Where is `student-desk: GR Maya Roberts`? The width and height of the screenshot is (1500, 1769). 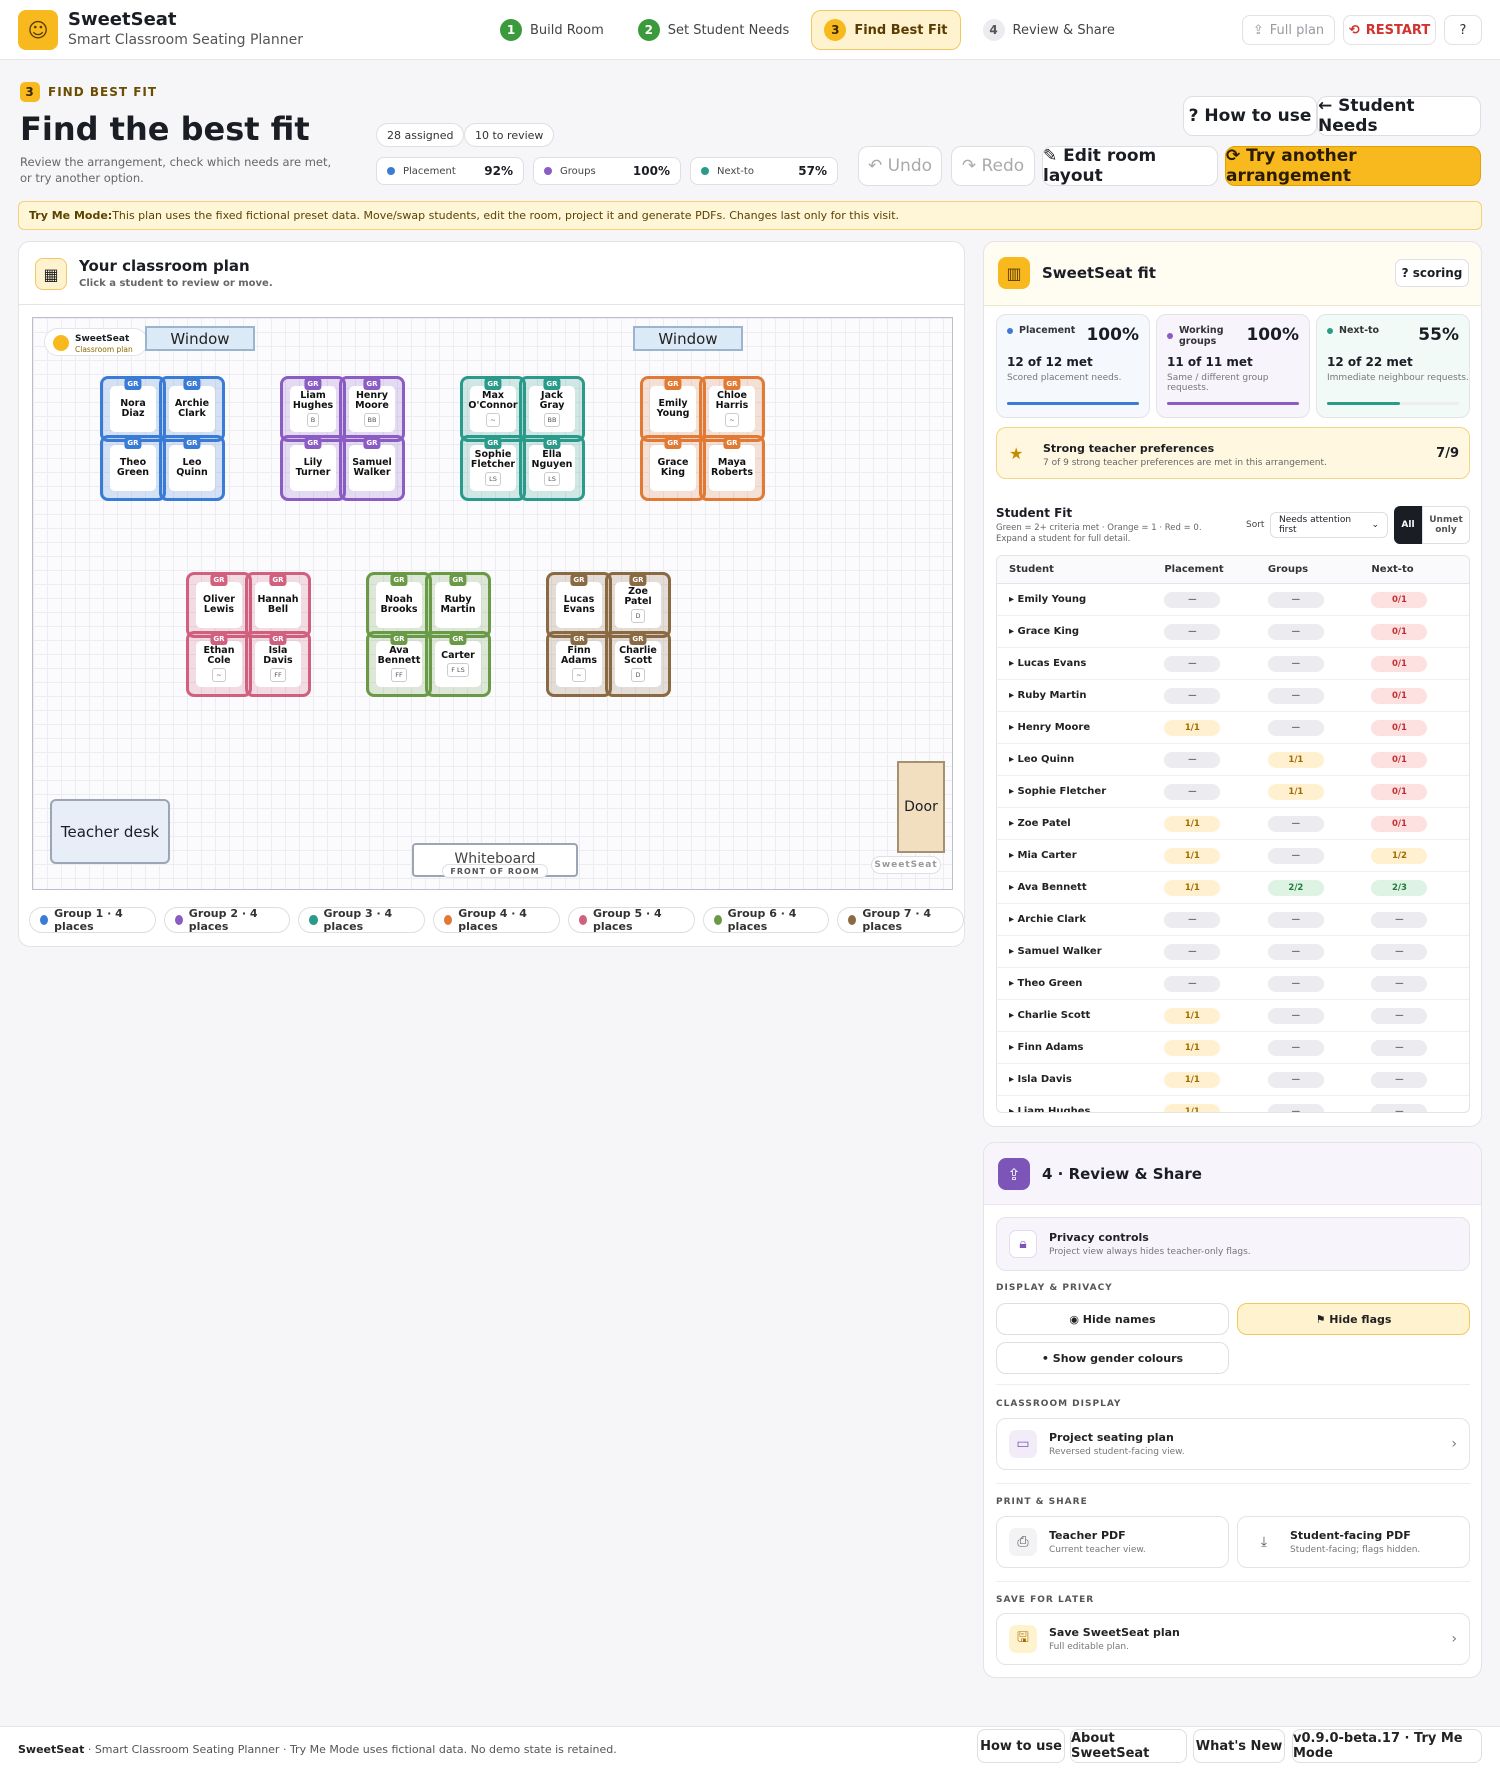
student-desk: GR Maya Roberts is located at coordinates (732, 468).